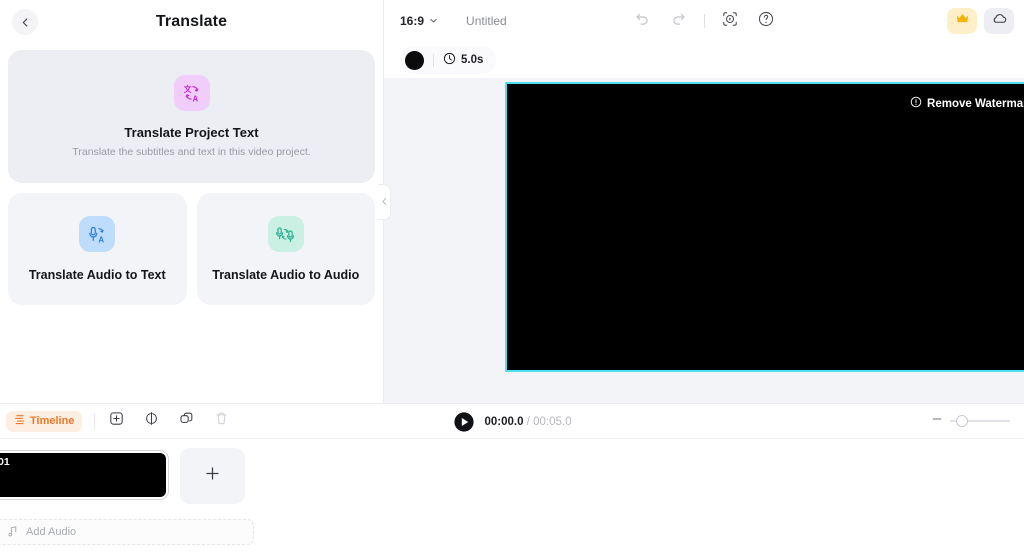 This screenshot has width=1024, height=559. Describe the element at coordinates (97, 275) in the screenshot. I see `card-title: Translate Audio to Text` at that location.